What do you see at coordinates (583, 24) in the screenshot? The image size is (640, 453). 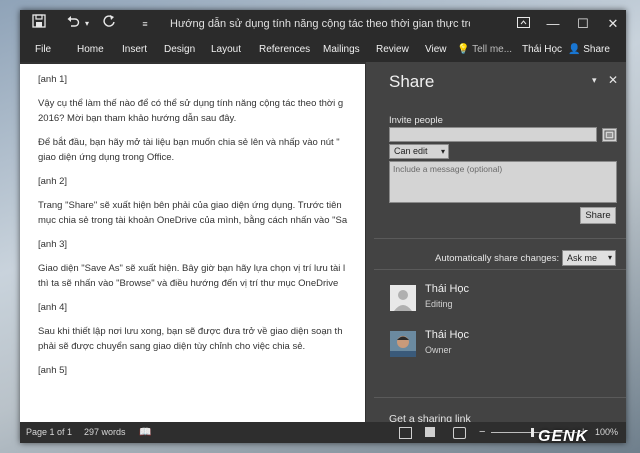 I see `maximize-icon: ☐` at bounding box center [583, 24].